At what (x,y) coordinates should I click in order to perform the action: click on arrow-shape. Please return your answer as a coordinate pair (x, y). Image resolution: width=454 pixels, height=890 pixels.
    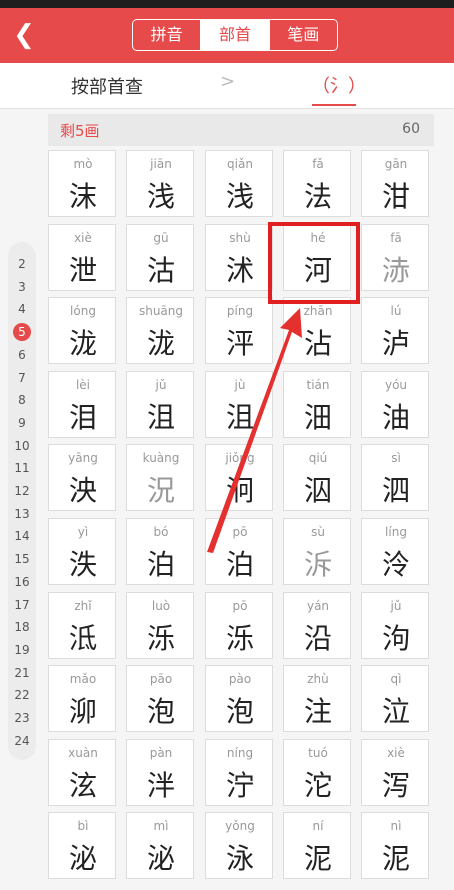
    Looking at the image, I should click on (254, 430).